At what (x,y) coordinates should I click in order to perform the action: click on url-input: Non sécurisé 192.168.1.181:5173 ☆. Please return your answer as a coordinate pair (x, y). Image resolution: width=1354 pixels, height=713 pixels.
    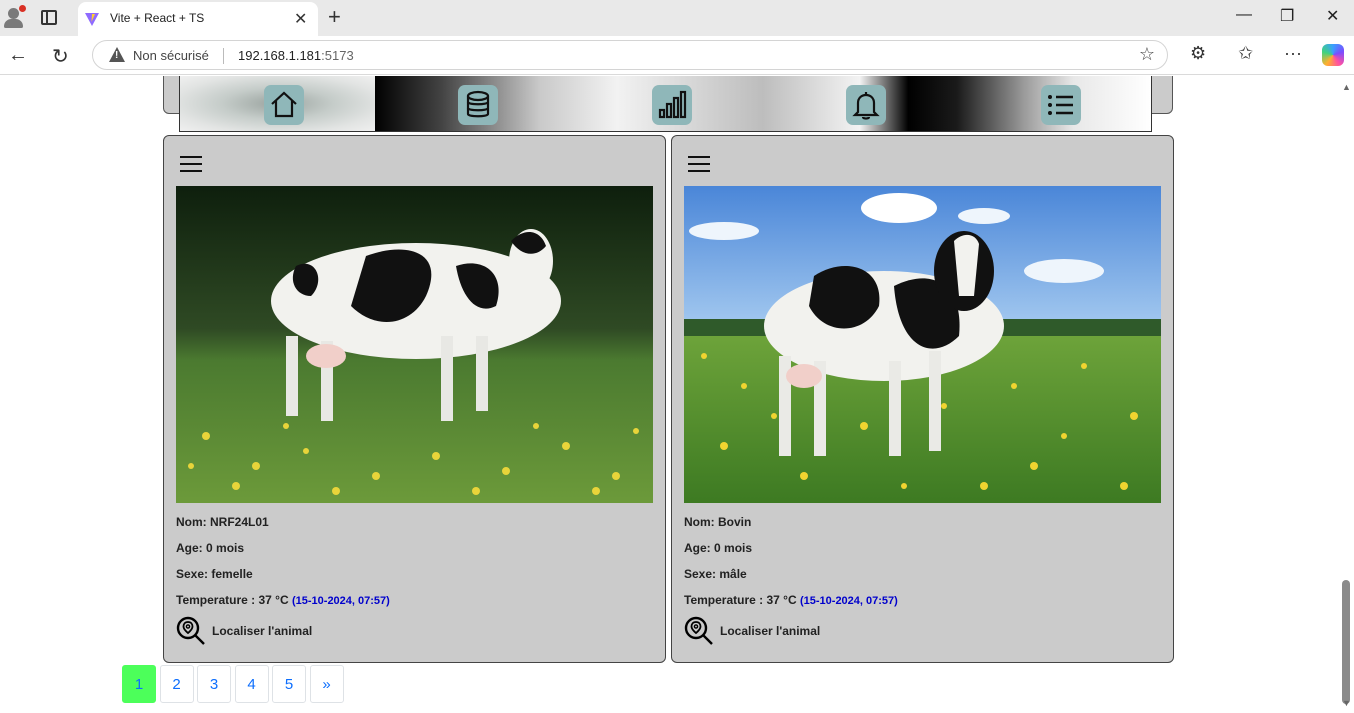
    Looking at the image, I should click on (630, 55).